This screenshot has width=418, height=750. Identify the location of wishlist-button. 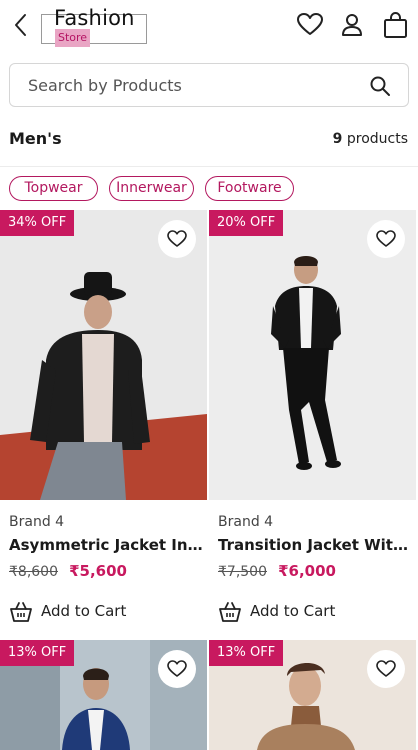
(310, 25).